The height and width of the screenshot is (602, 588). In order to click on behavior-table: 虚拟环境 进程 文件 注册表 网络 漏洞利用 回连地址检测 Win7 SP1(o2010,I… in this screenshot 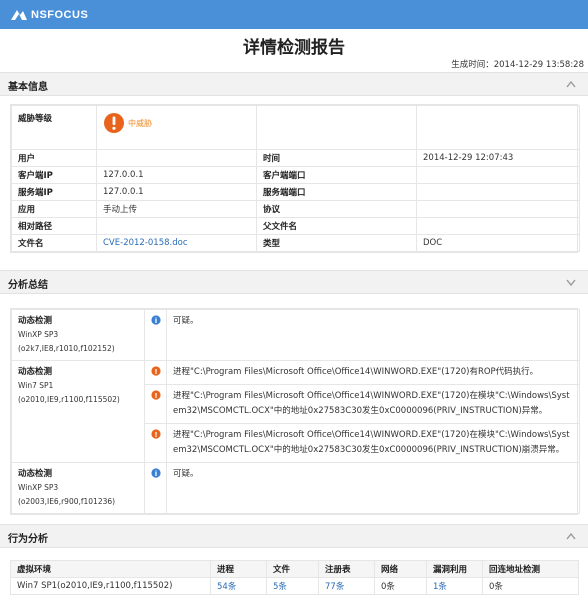, I will do `click(294, 577)`.